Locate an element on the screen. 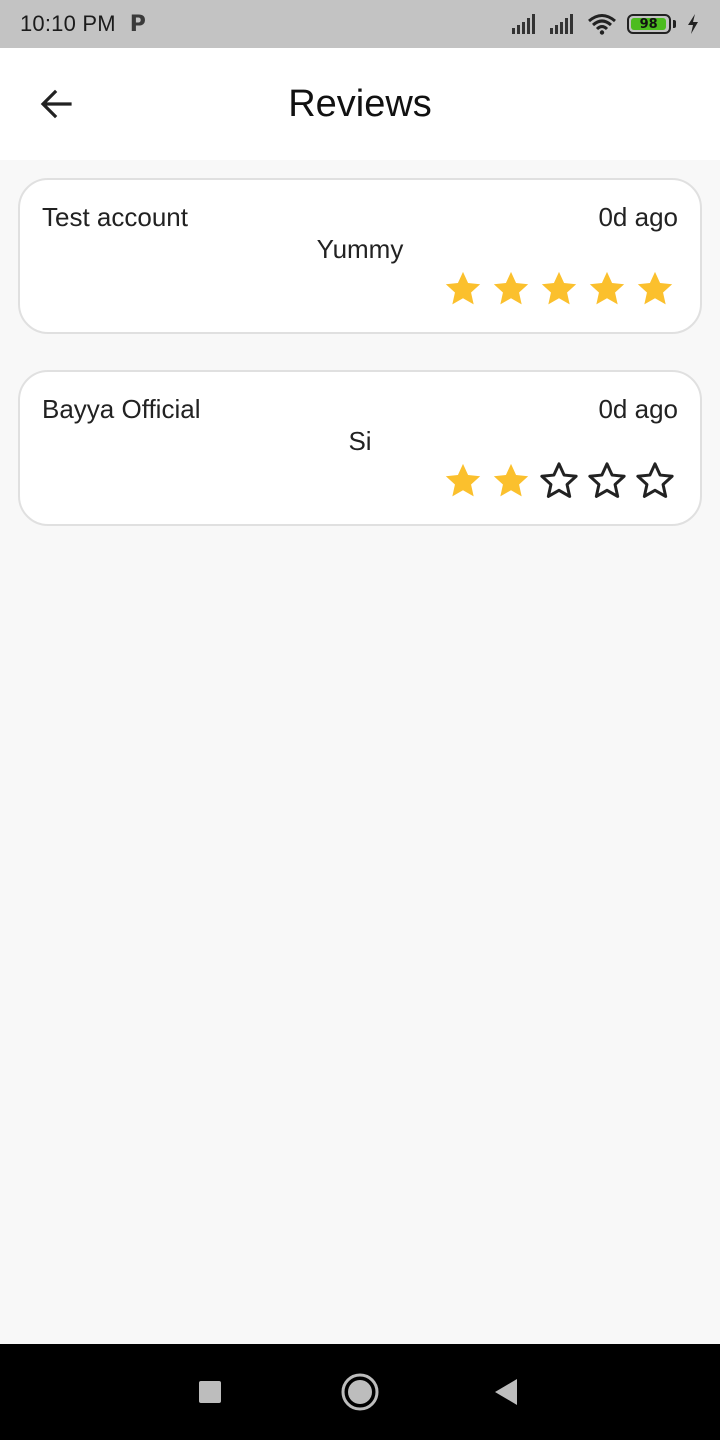 The image size is (720, 1440). review-card: Test account 0d ago Yummy is located at coordinates (360, 256).